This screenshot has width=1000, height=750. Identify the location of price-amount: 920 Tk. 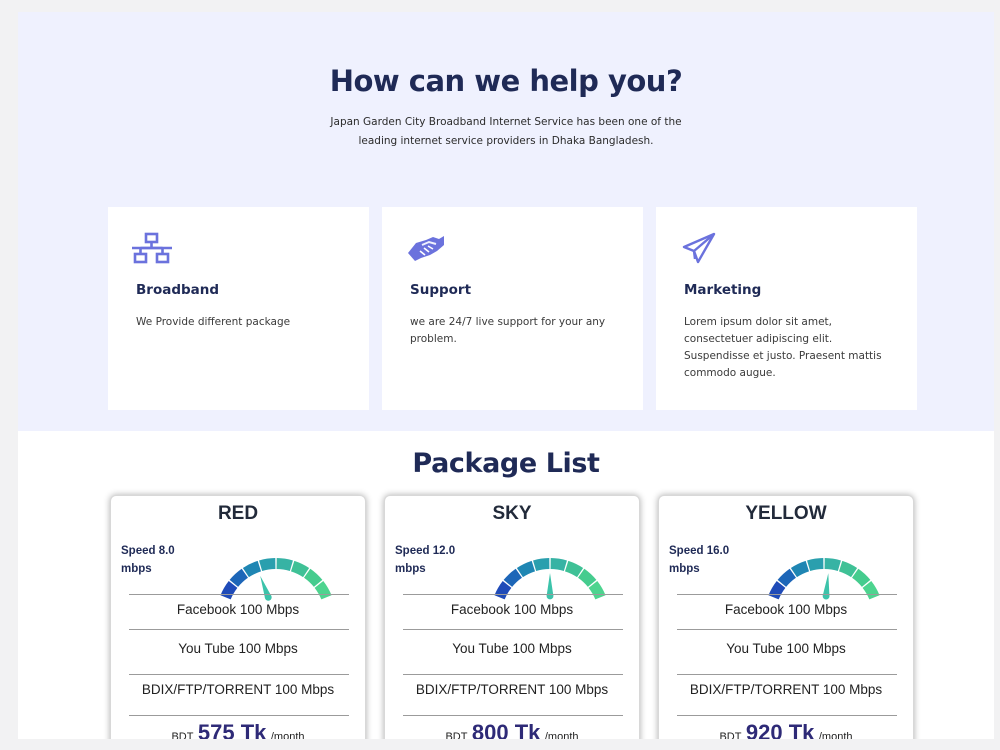
(780, 729).